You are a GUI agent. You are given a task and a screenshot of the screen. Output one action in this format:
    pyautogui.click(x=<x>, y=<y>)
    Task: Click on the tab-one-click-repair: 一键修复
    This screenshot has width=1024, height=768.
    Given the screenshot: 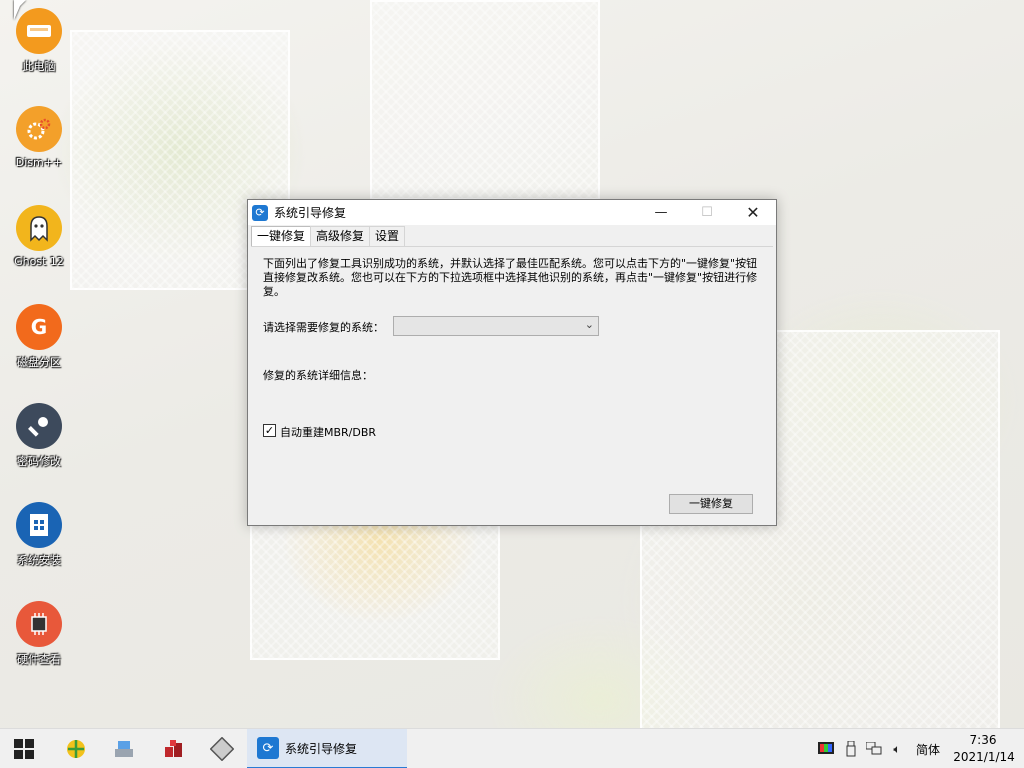 What is the action you would take?
    pyautogui.click(x=281, y=236)
    